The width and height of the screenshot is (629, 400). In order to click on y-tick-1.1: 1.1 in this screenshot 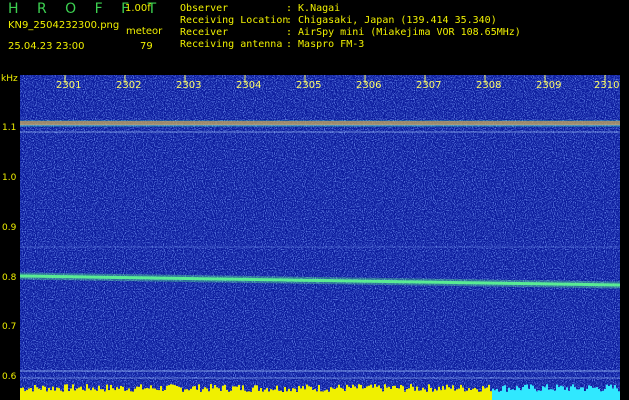, I will do `click(9, 128)`.